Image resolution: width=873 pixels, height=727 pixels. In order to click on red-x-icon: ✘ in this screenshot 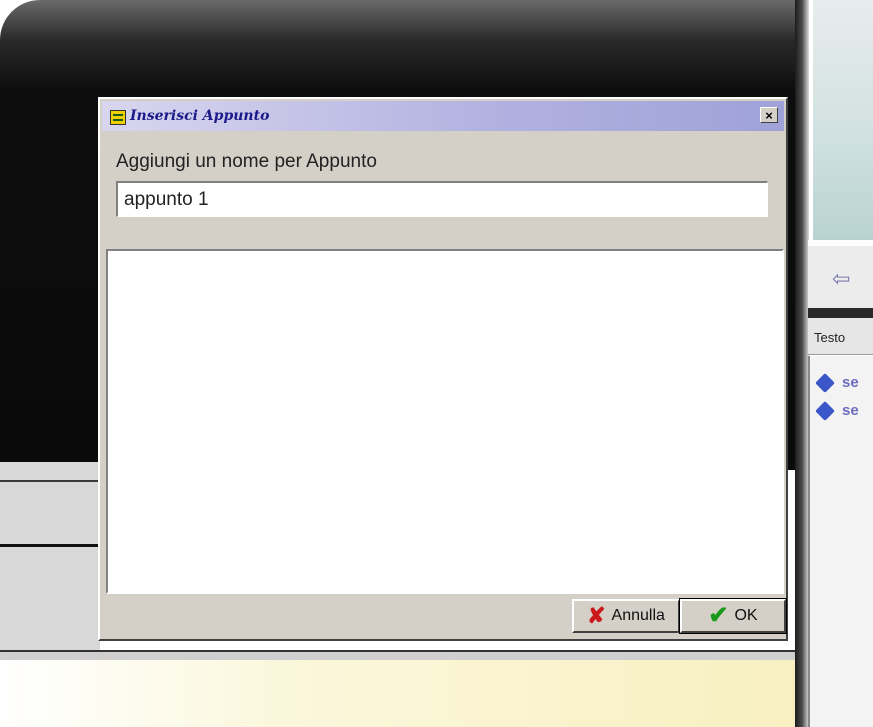, I will do `click(596, 615)`.